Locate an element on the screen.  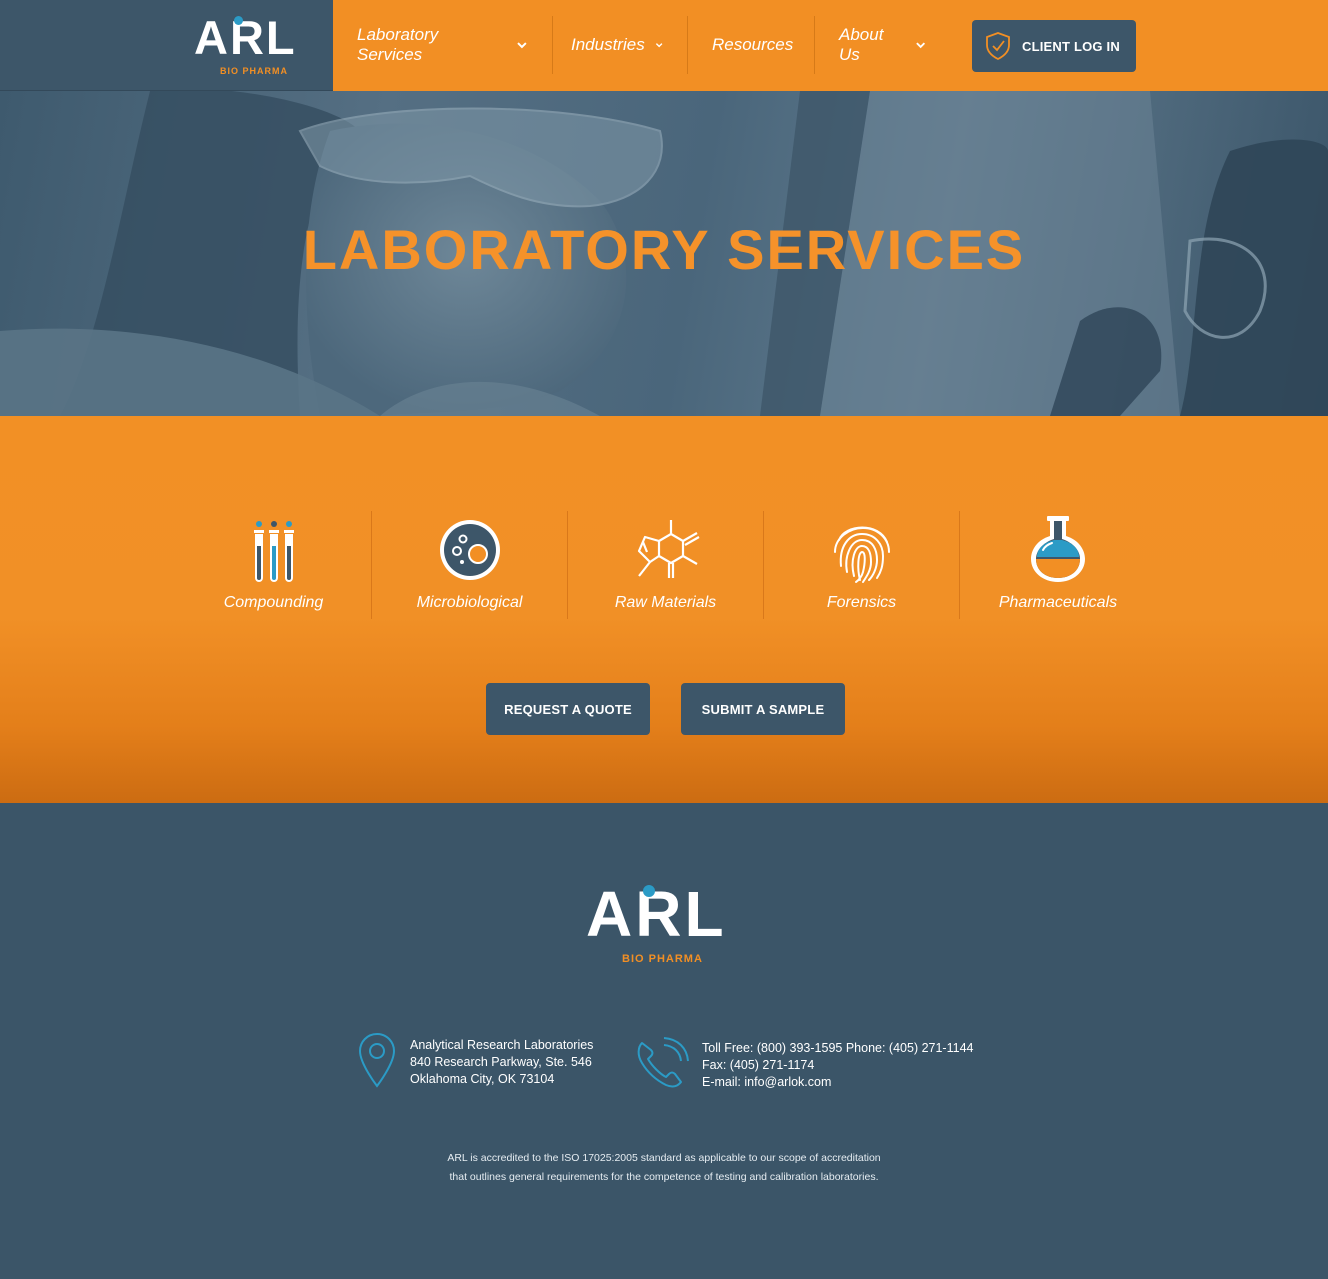
phone-icon is located at coordinates (663, 1062).